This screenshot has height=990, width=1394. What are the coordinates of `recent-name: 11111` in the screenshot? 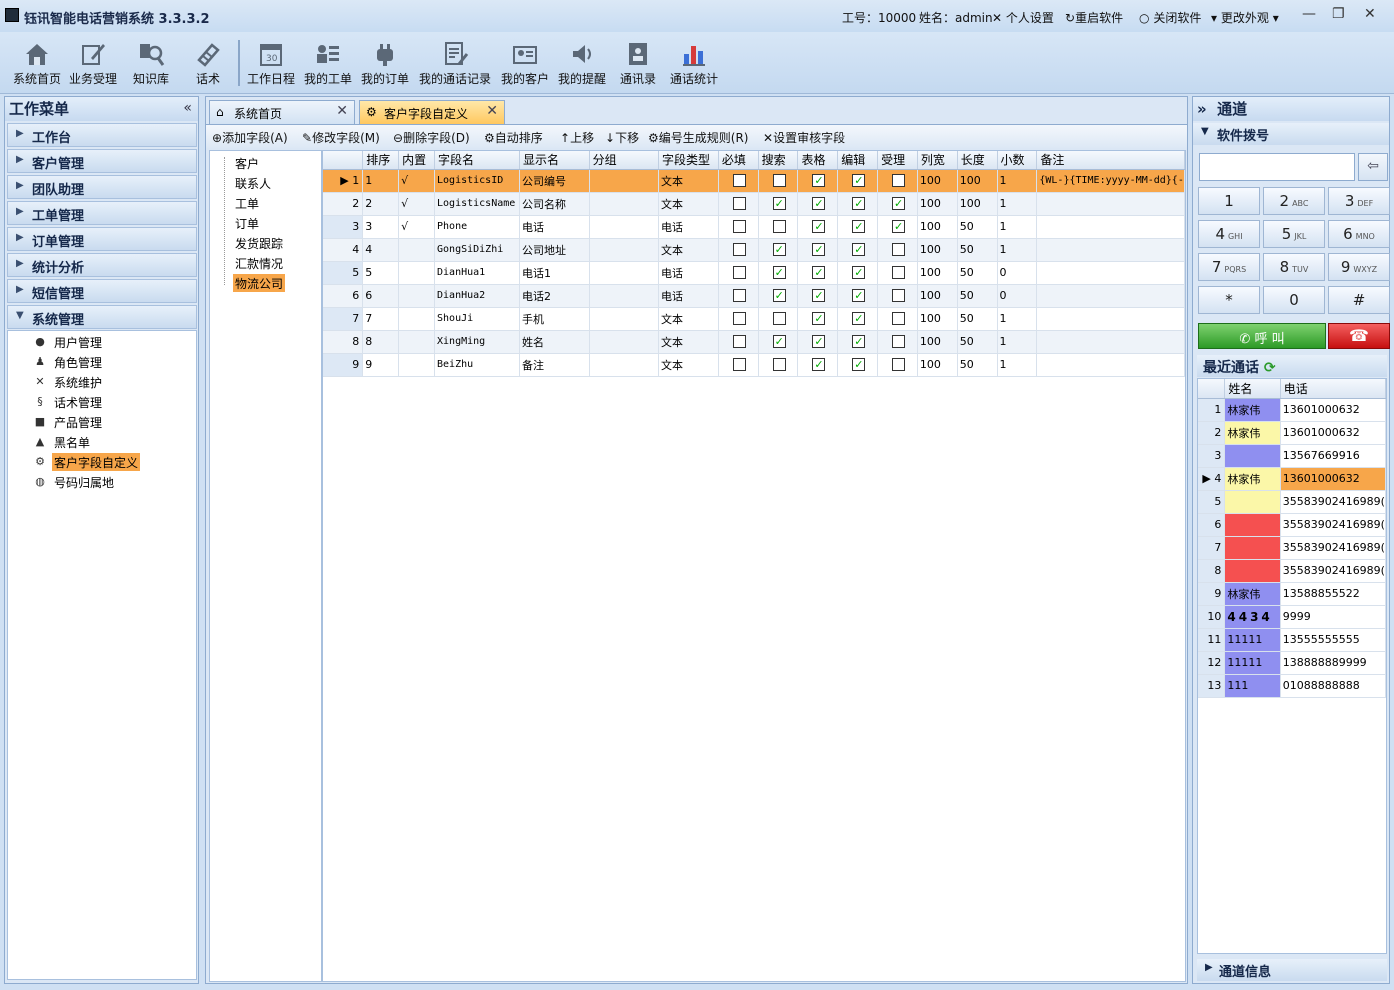 It's located at (1252, 640).